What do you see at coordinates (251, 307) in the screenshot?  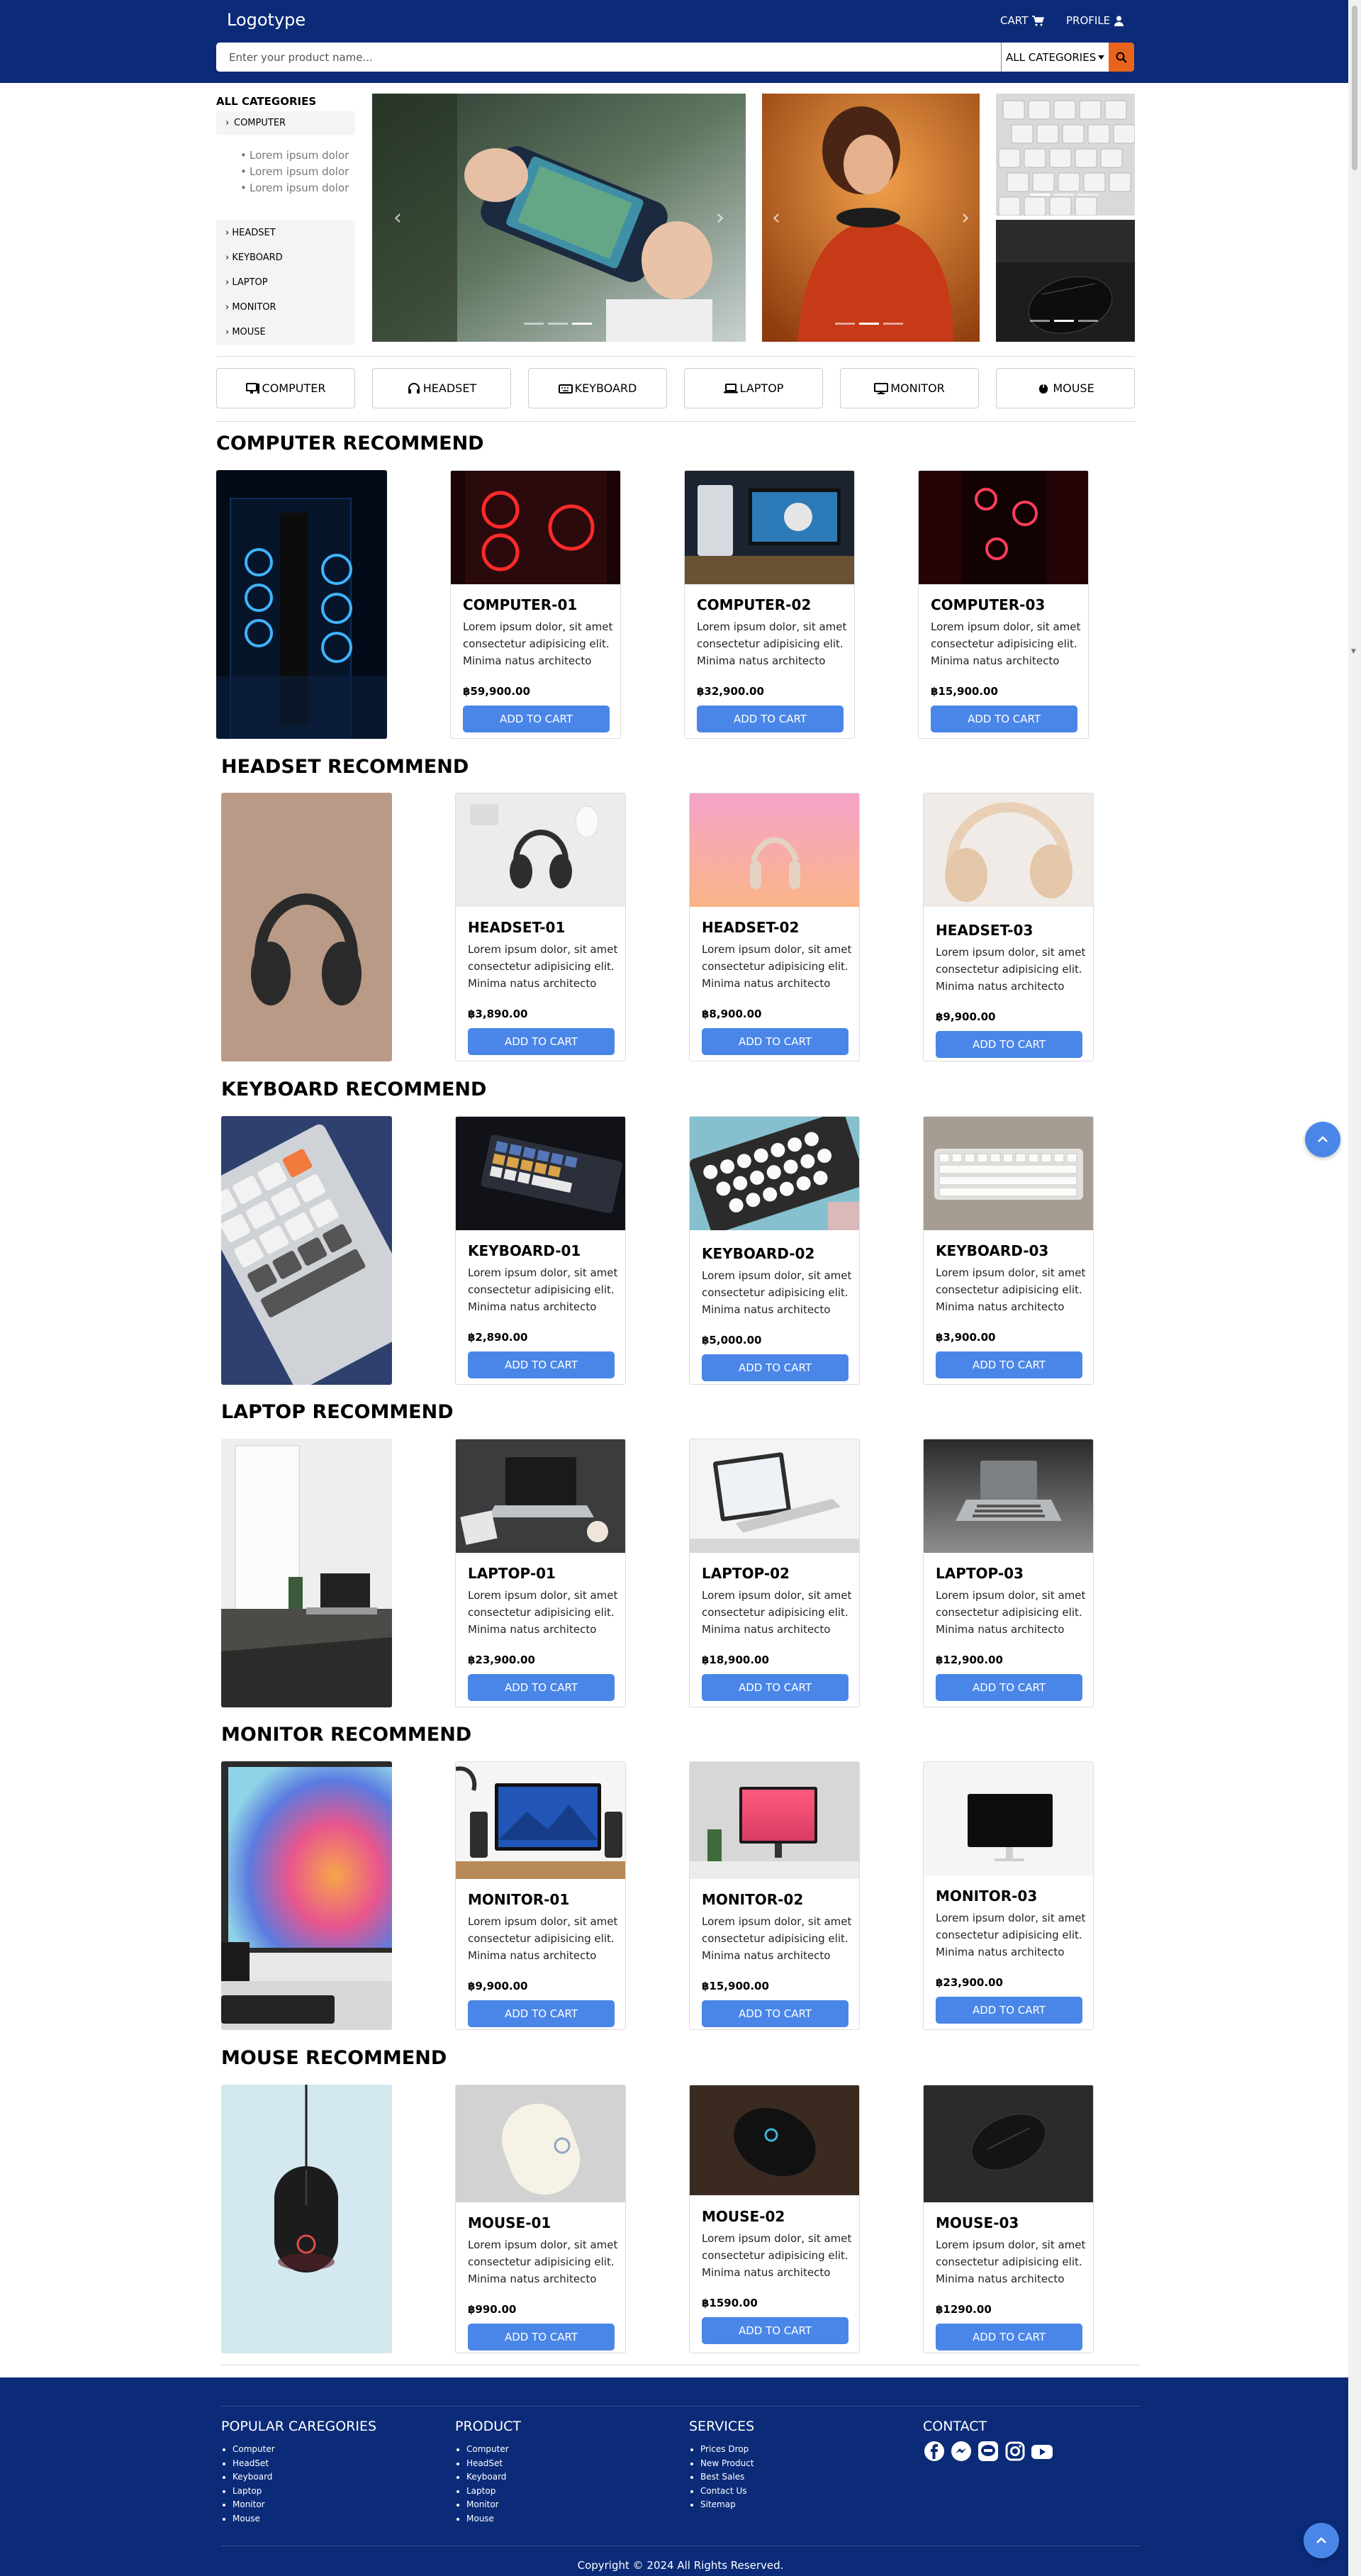 I see `sidebar-item-monitor: › MONITOR` at bounding box center [251, 307].